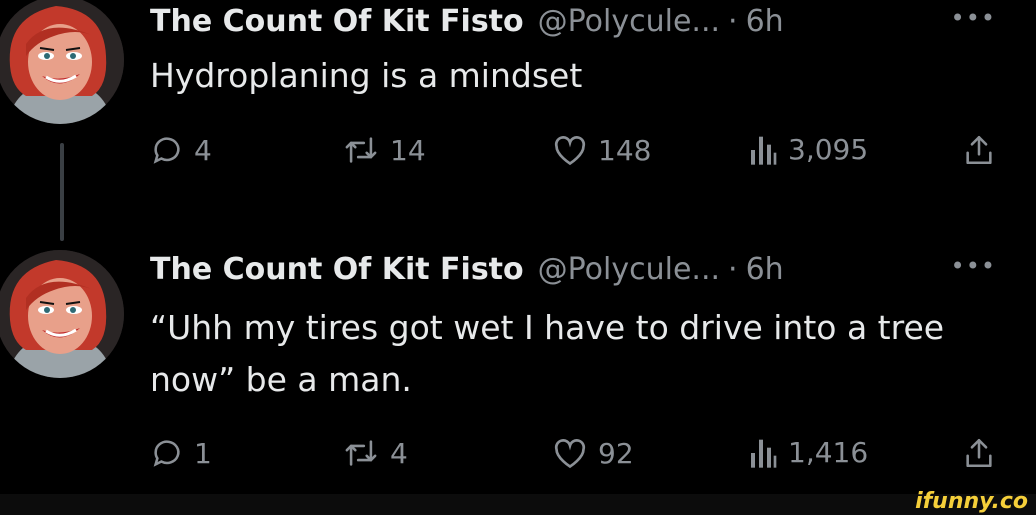 This screenshot has width=1036, height=515. What do you see at coordinates (203, 453) in the screenshot?
I see `reply-count: 1` at bounding box center [203, 453].